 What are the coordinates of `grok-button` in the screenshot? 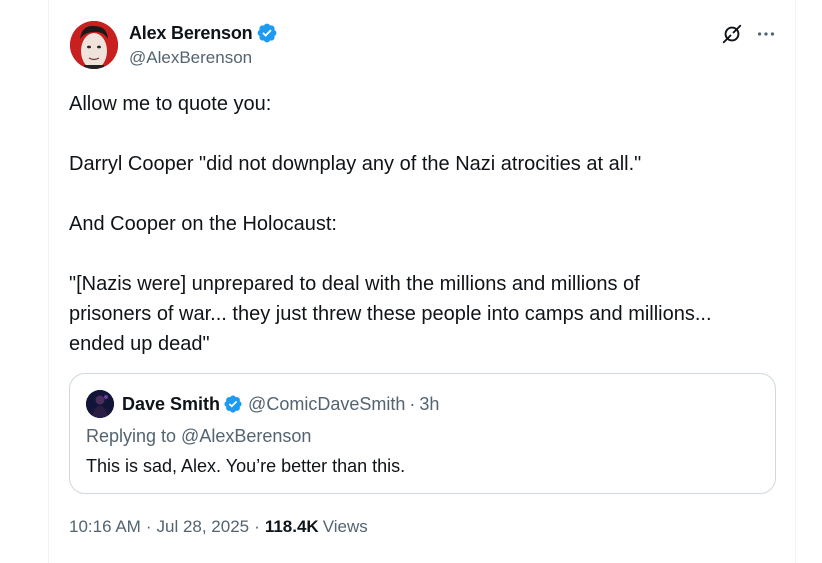 It's located at (732, 34).